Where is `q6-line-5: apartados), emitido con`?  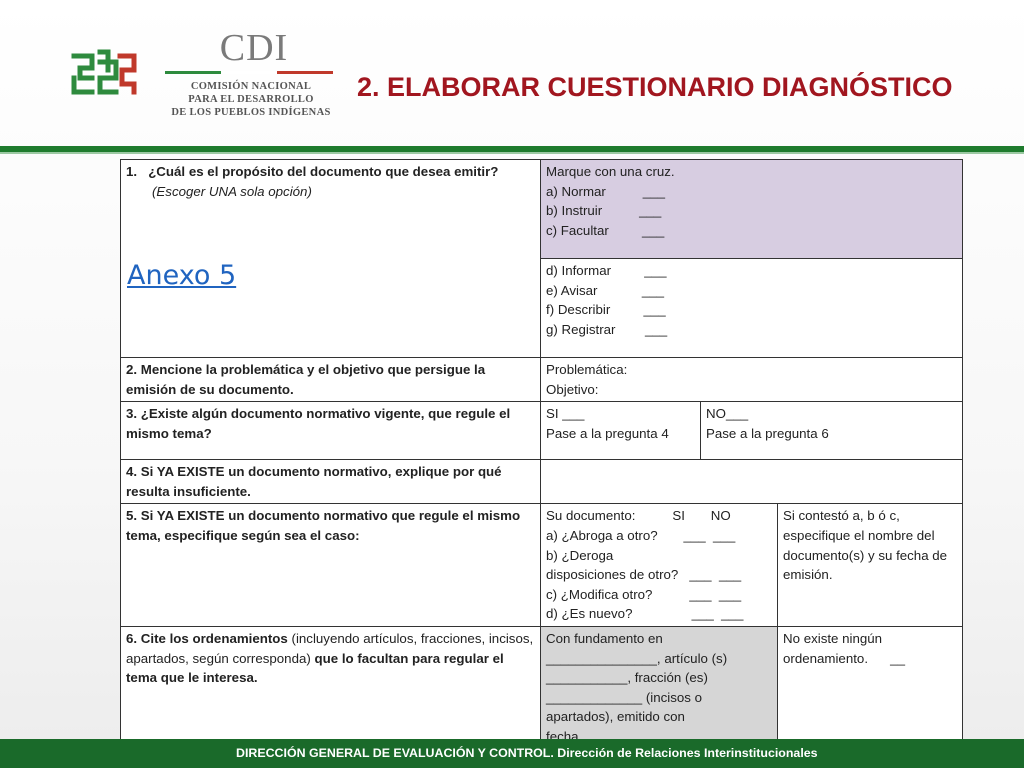 q6-line-5: apartados), emitido con is located at coordinates (615, 717).